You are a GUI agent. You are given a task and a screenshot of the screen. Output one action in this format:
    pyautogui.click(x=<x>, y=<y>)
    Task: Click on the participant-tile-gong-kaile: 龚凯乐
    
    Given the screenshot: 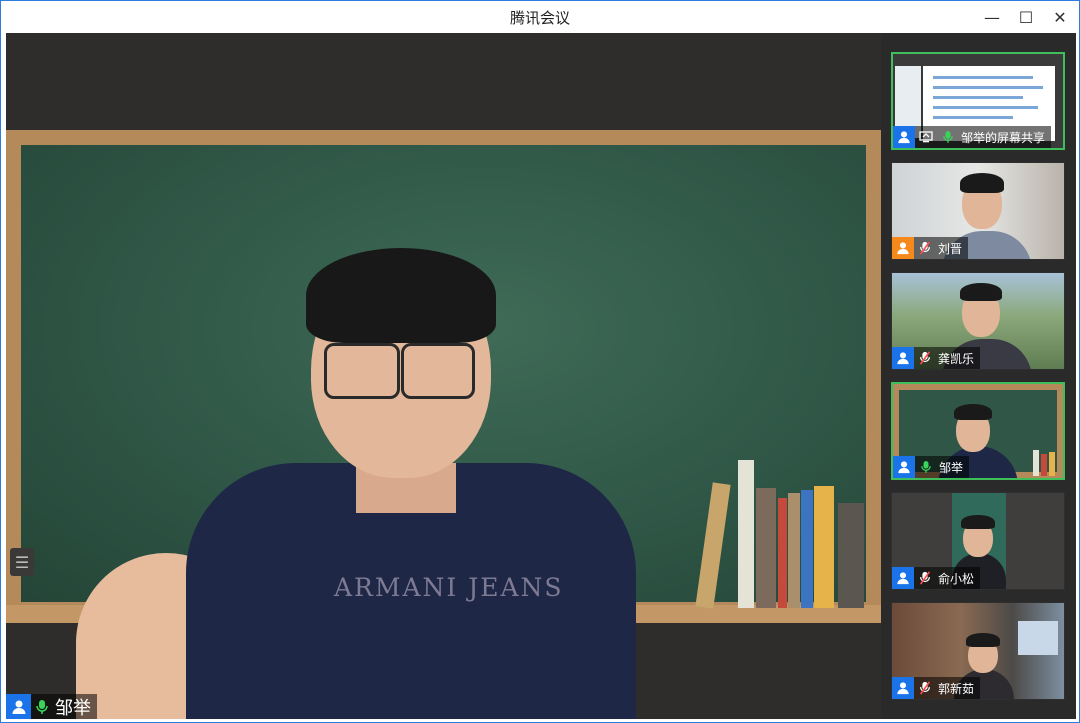 What is the action you would take?
    pyautogui.click(x=978, y=321)
    